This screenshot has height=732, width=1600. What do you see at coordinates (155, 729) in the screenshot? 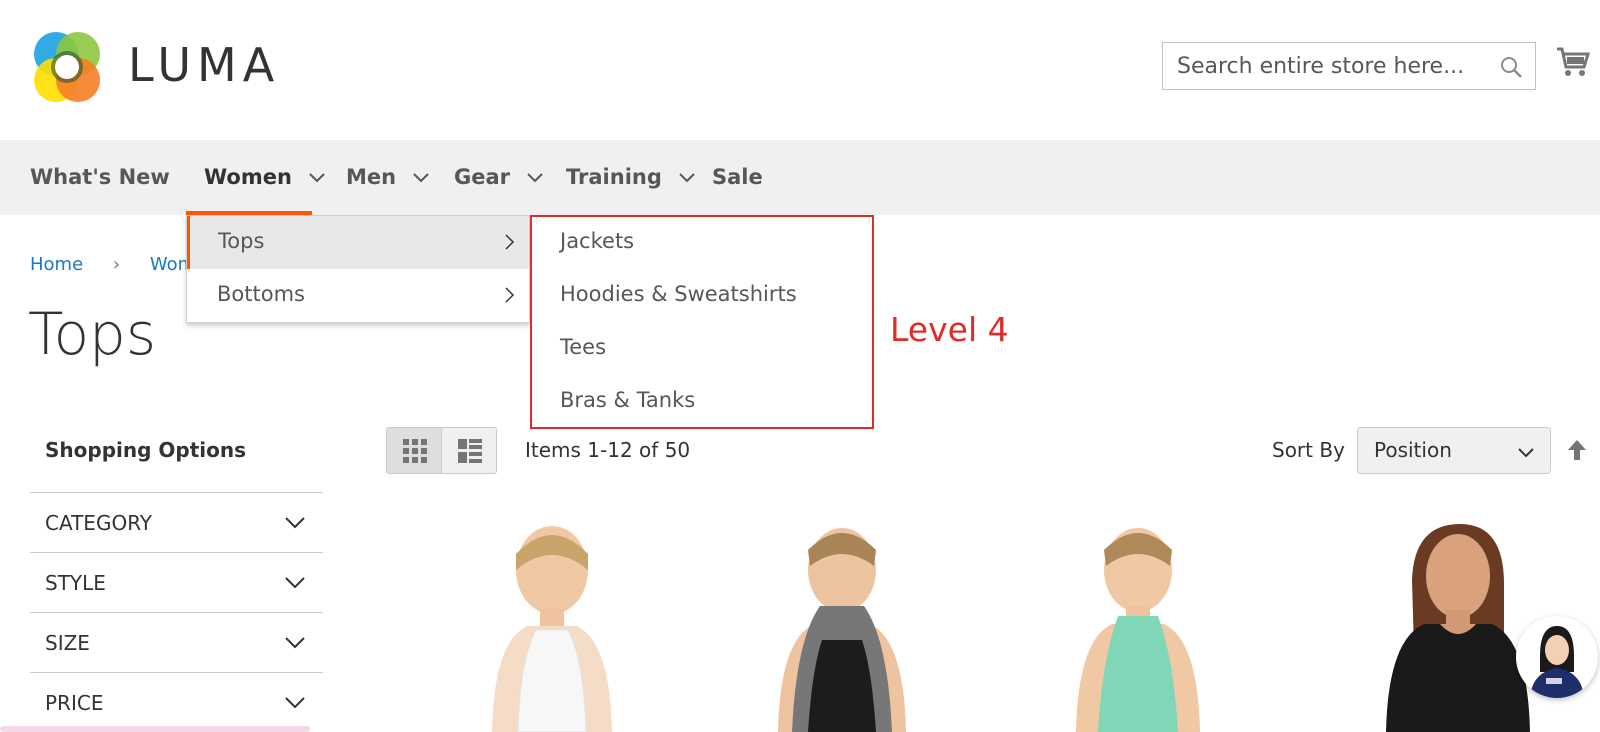
I see `decorative-bar` at bounding box center [155, 729].